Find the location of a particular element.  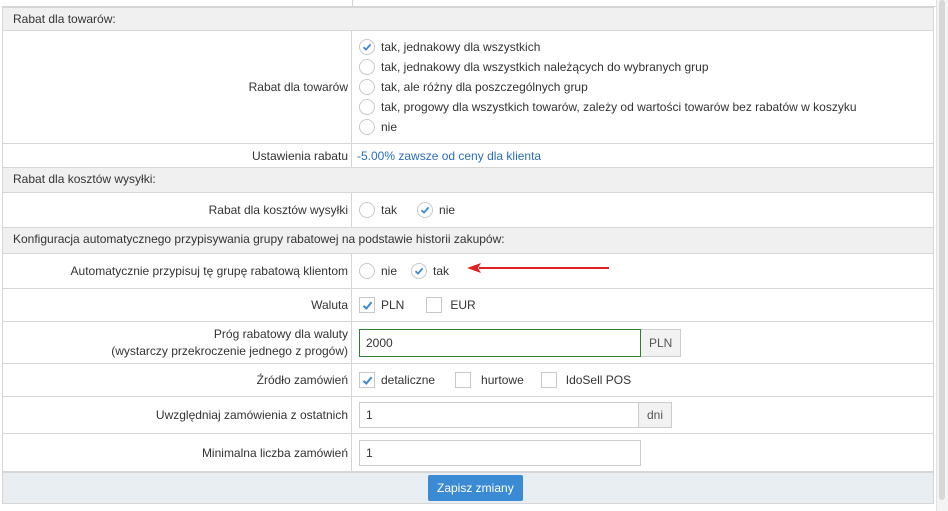

recent-orders-input-group: 1 dni is located at coordinates (646, 415).